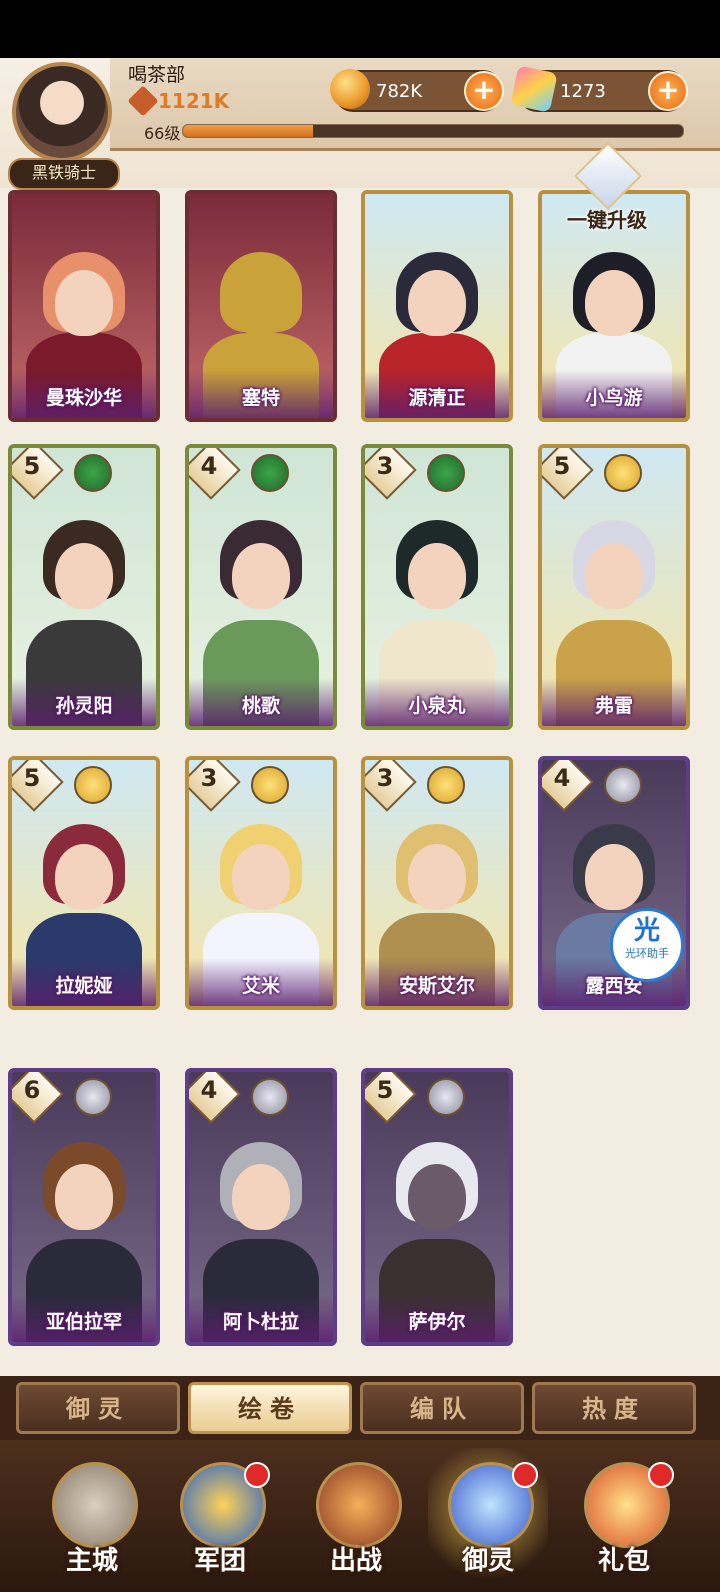 The image size is (720, 1592). Describe the element at coordinates (399, 91) in the screenshot. I see `coin-value: 782K` at that location.